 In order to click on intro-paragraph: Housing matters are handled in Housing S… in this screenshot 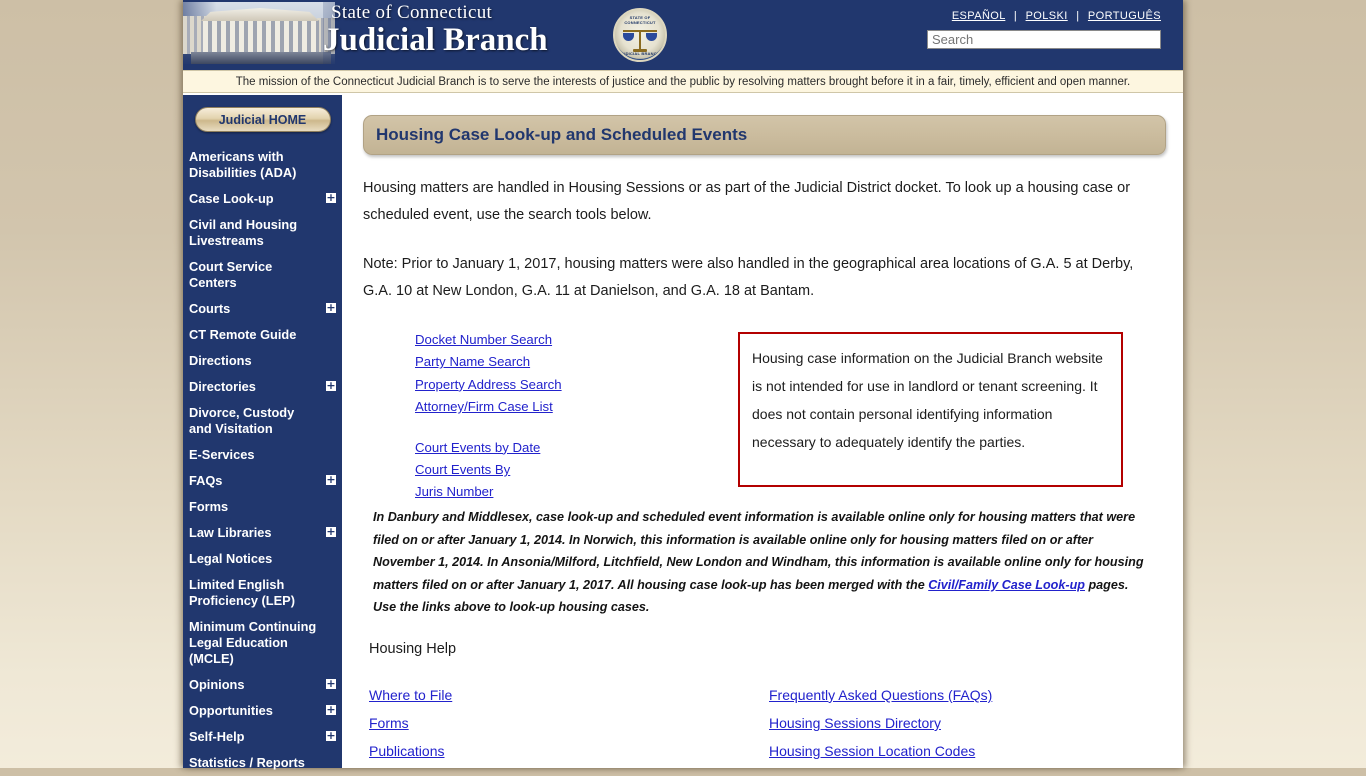, I will do `click(747, 201)`.